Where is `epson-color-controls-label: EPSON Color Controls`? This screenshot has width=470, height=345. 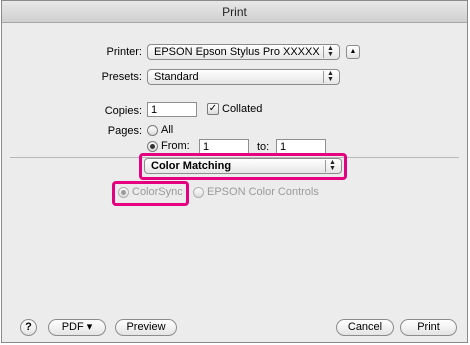
epson-color-controls-label: EPSON Color Controls is located at coordinates (263, 192).